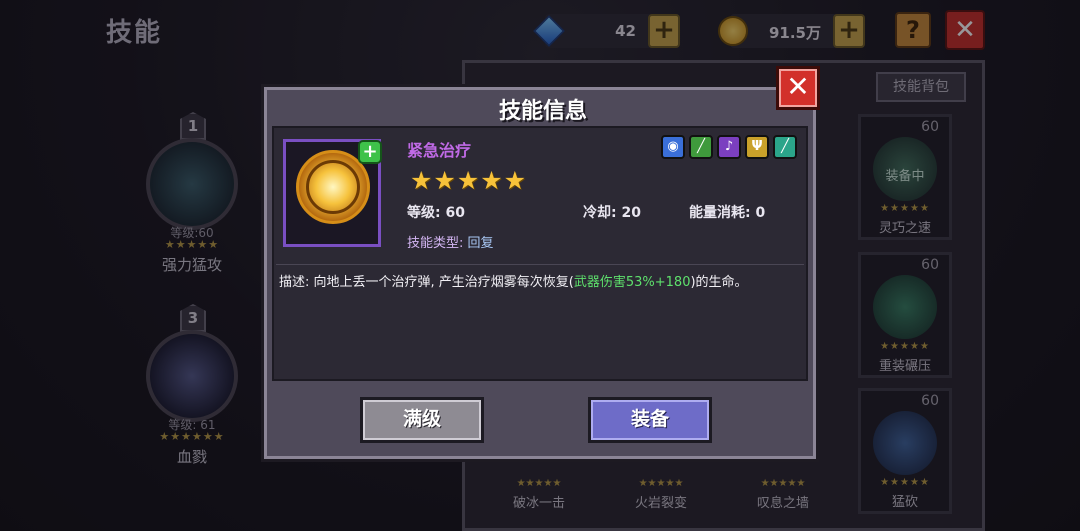 The width and height of the screenshot is (1080, 531). I want to click on skill-type: 技能类型: 回复, so click(450, 241).